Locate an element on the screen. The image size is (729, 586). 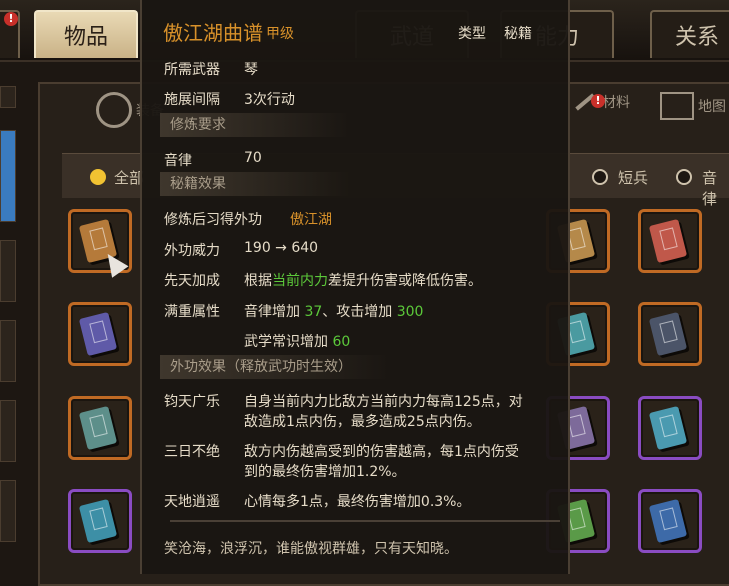
section-effects: 秘籍效果 is located at coordinates (255, 184).